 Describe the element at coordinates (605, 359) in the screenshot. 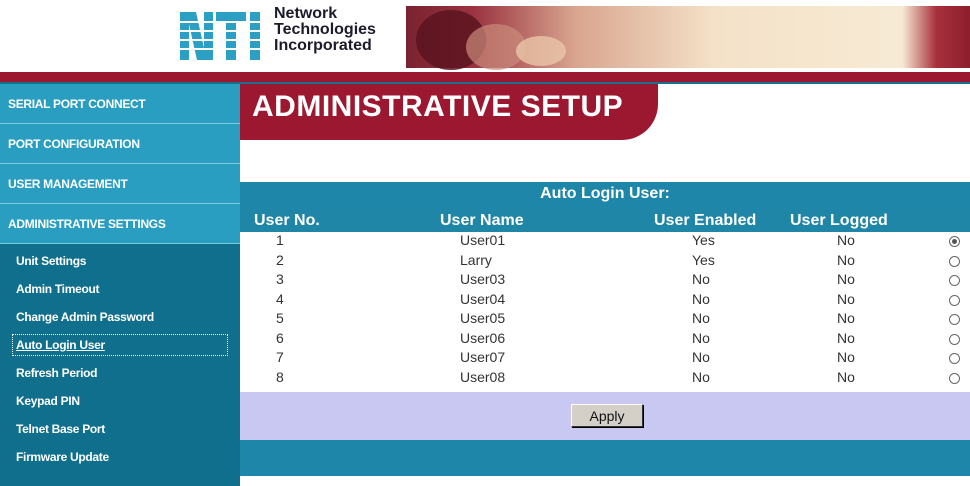

I see `table-row: 7 User07 No No` at that location.